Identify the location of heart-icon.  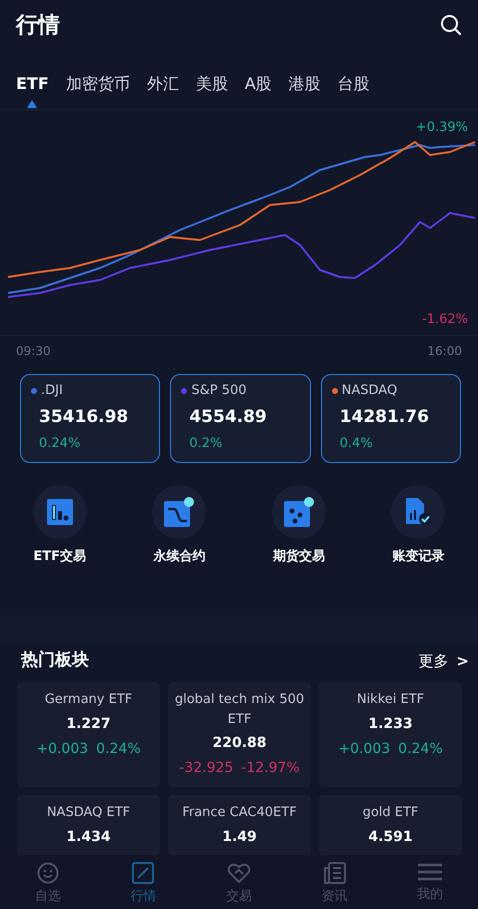
(238, 873).